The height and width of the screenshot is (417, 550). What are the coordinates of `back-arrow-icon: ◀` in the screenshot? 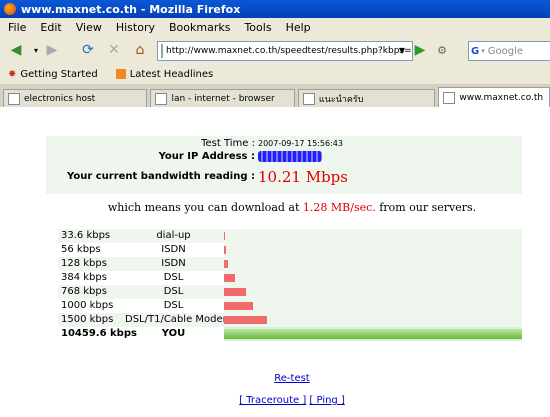 It's located at (16, 50).